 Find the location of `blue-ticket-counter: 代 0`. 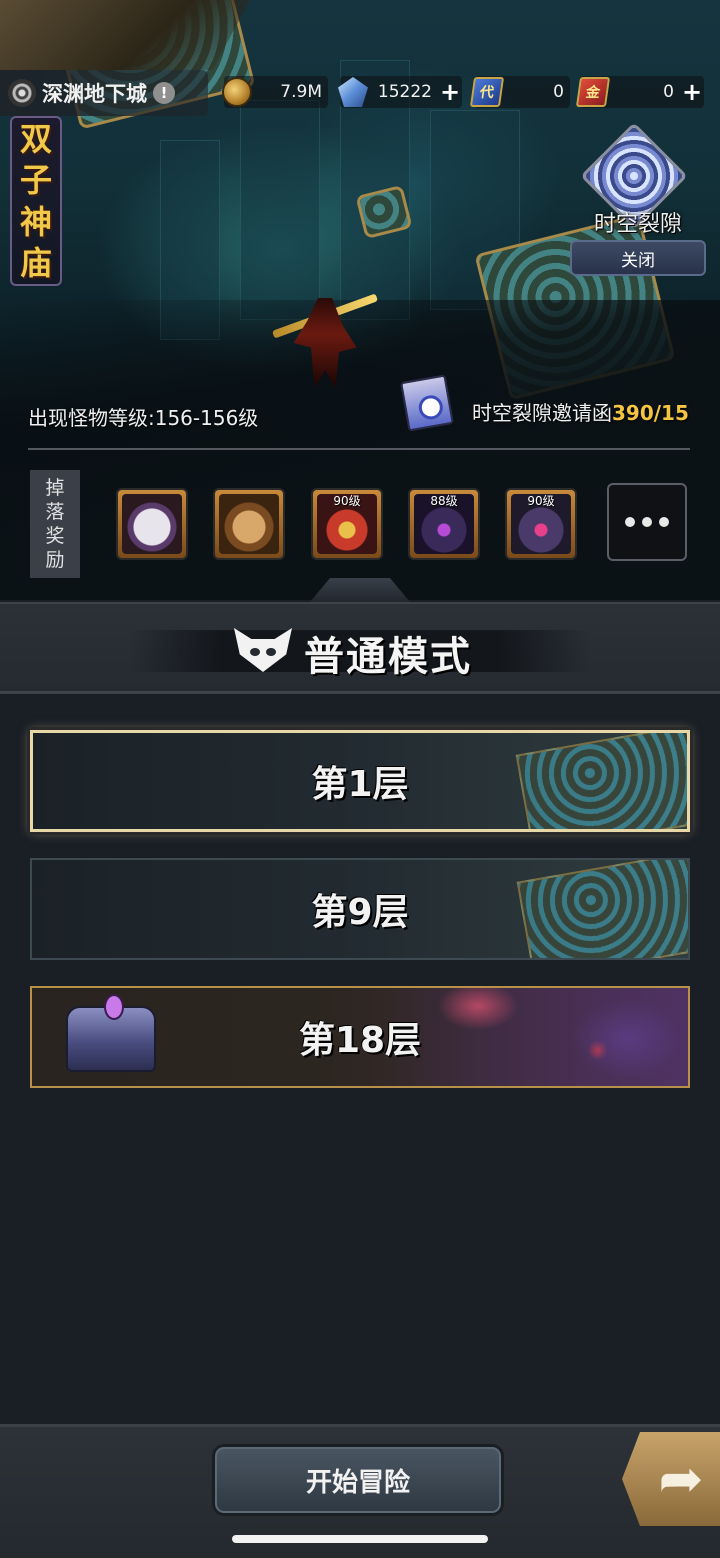

blue-ticket-counter: 代 0 is located at coordinates (519, 92).